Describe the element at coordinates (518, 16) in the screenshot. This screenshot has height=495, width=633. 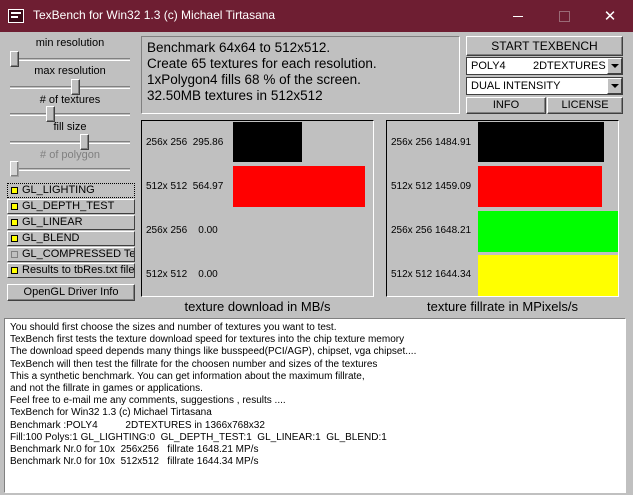
I see `minimize-button` at that location.